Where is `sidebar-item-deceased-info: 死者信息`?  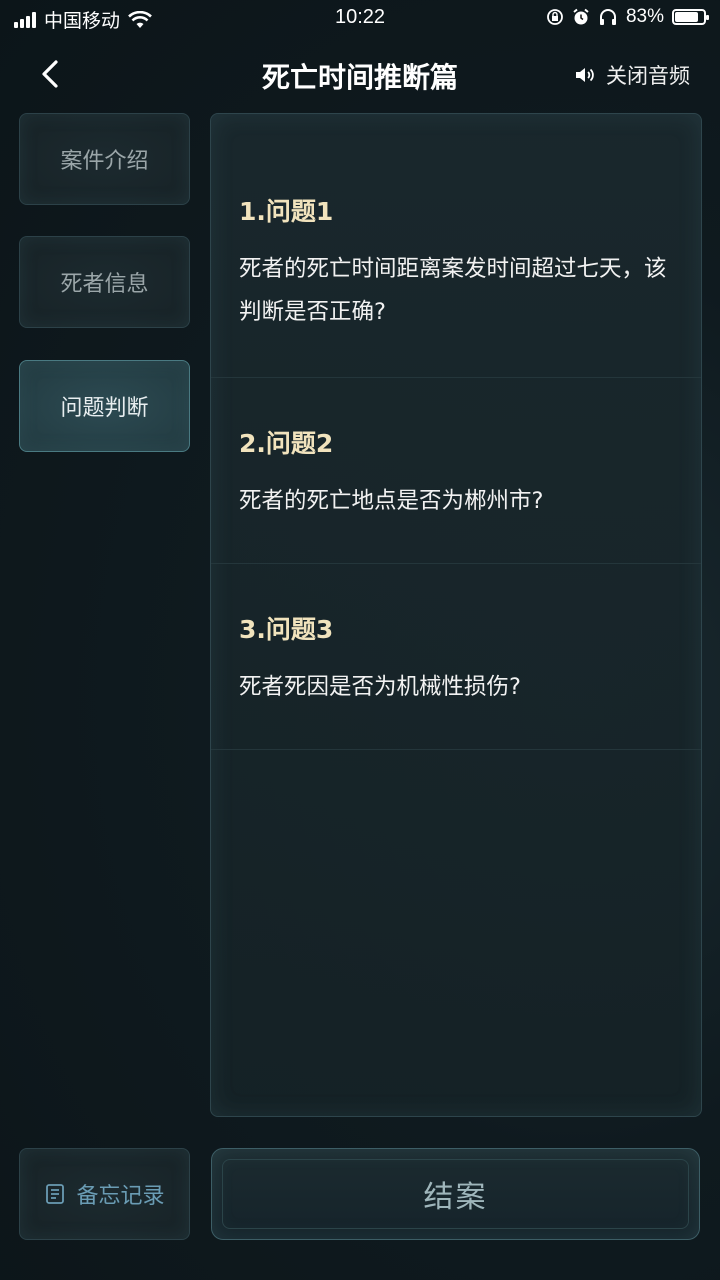
sidebar-item-deceased-info: 死者信息 is located at coordinates (104, 282).